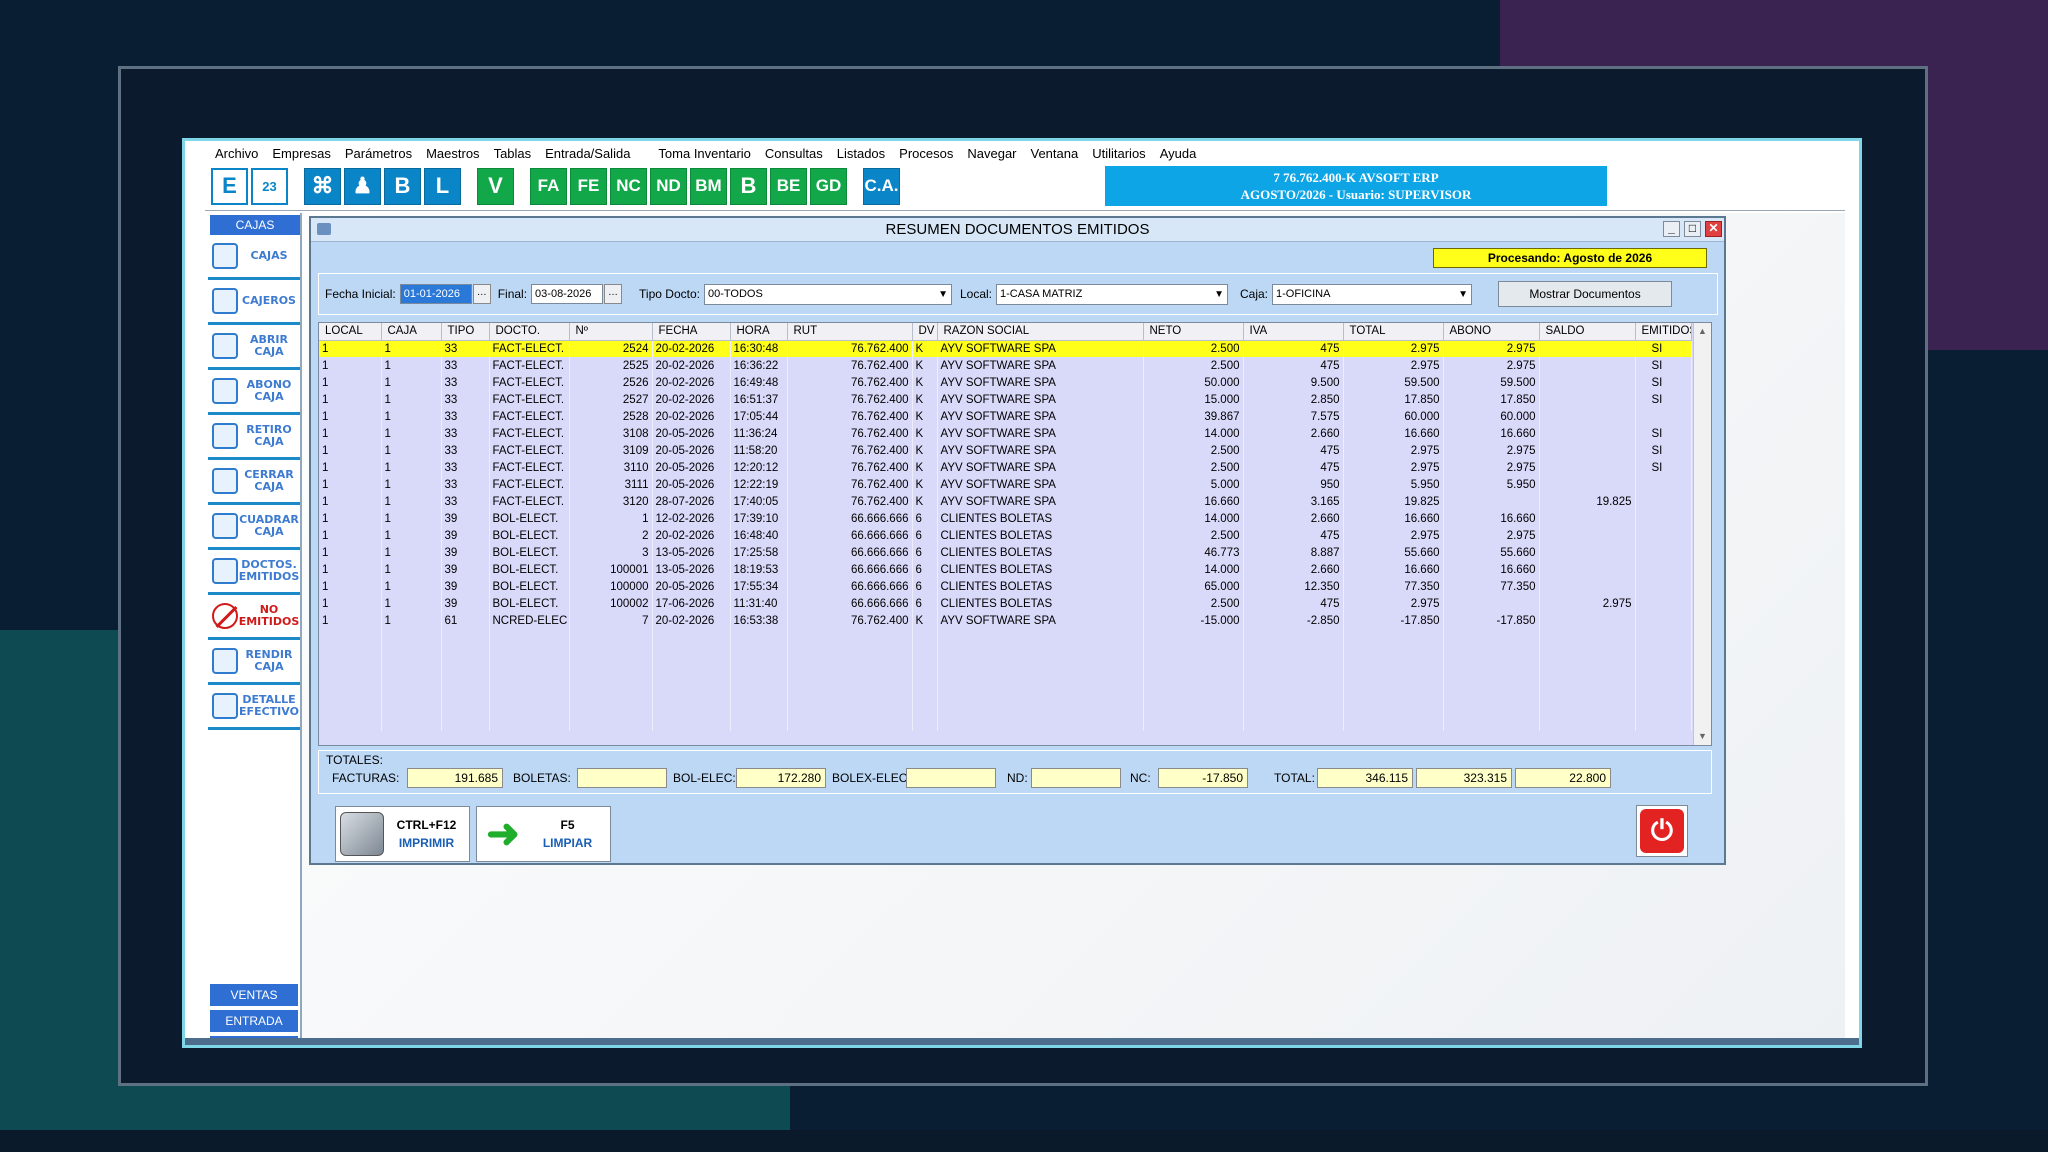  What do you see at coordinates (1663, 332) in the screenshot?
I see `column-header-emitidos: EMITIDOS` at bounding box center [1663, 332].